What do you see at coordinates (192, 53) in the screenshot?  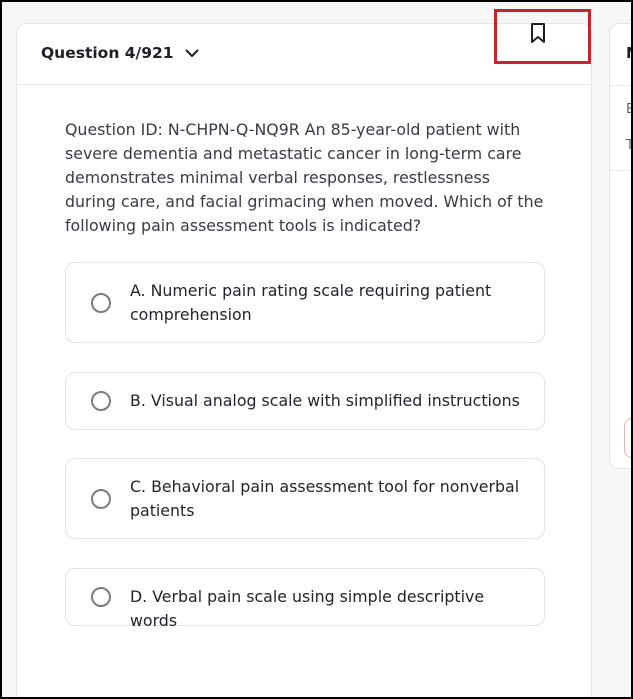 I see `chevron-down-icon` at bounding box center [192, 53].